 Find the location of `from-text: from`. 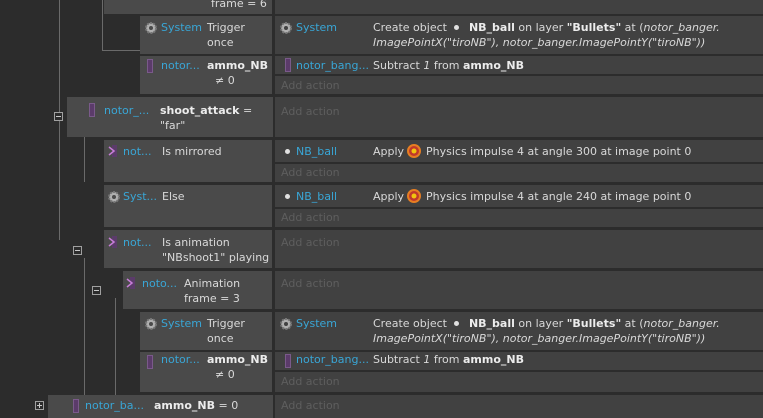

from-text: from is located at coordinates (446, 359).